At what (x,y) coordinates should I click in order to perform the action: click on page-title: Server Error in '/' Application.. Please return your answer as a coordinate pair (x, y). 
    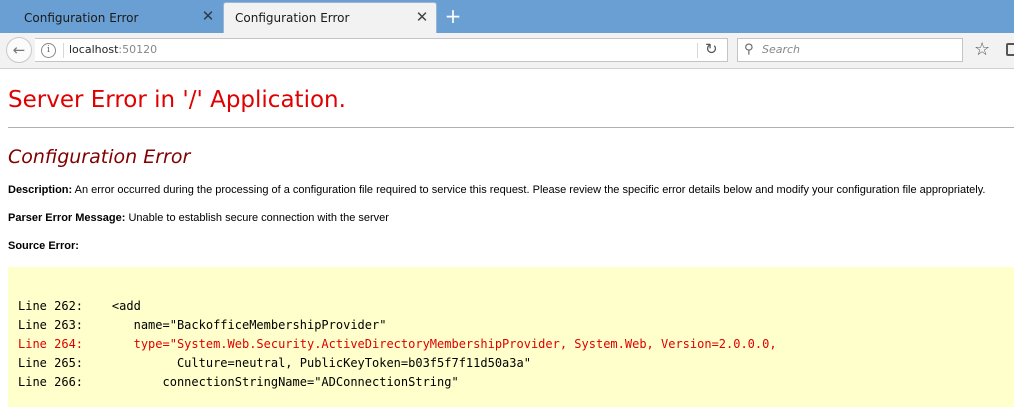
    Looking at the image, I should click on (177, 100).